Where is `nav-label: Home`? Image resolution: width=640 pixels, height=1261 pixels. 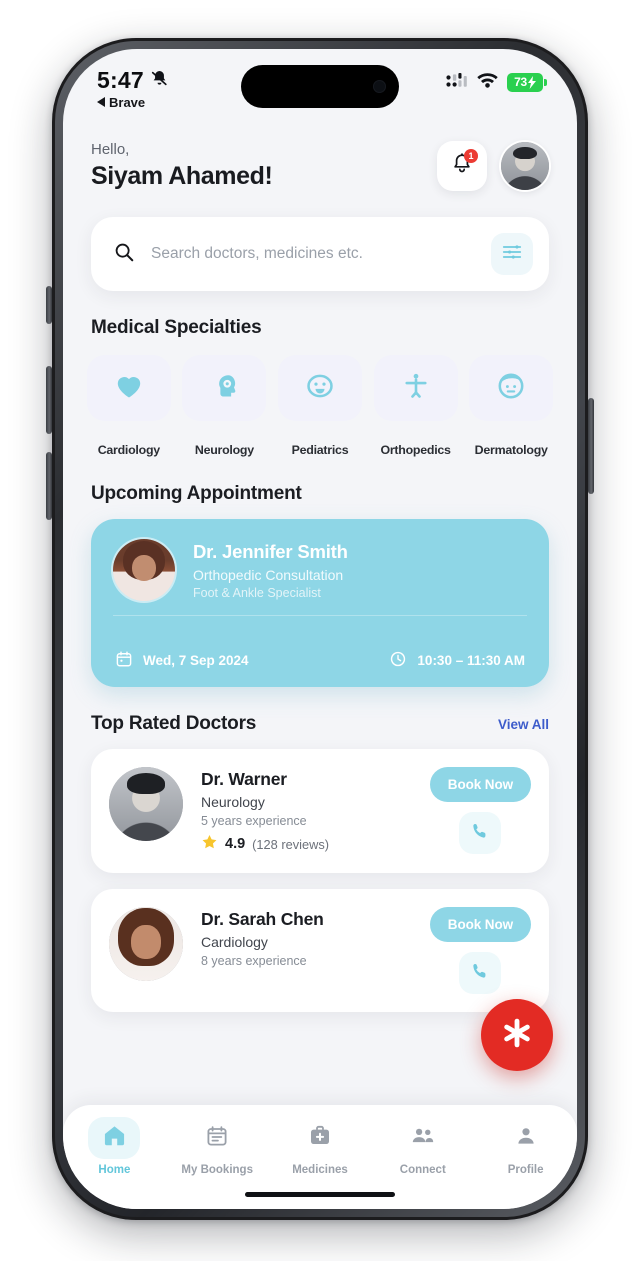 nav-label: Home is located at coordinates (114, 1170).